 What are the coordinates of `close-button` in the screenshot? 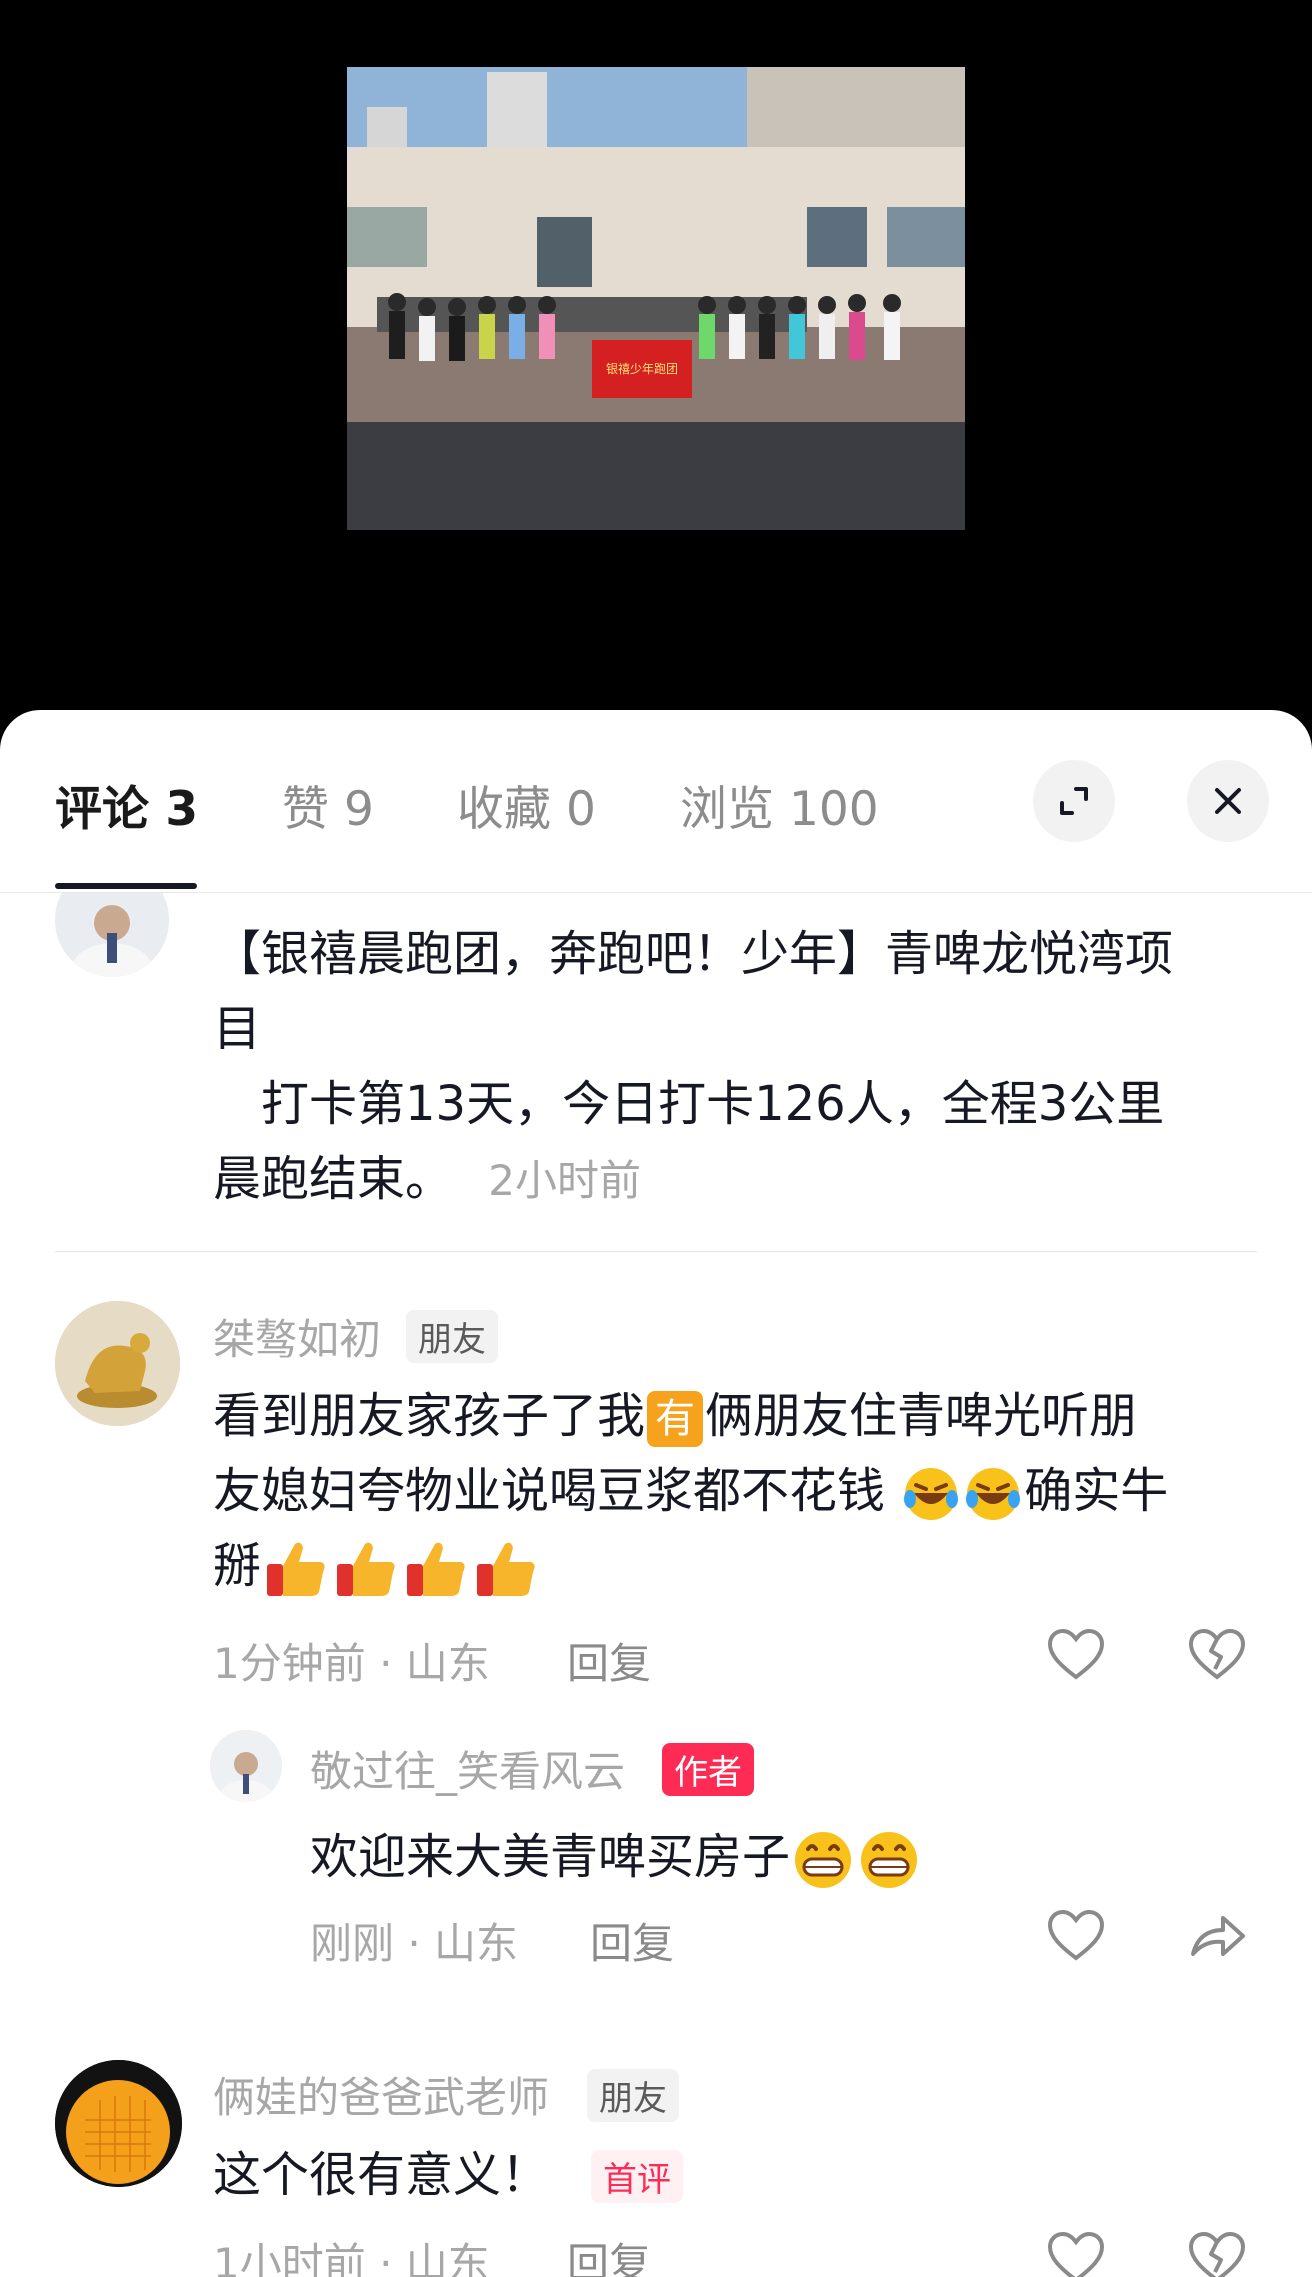 It's located at (1228, 801).